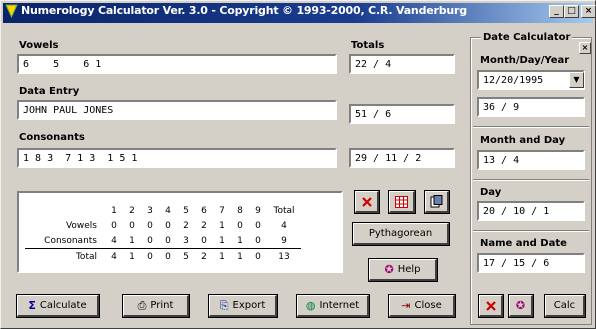  I want to click on row-label: Total, so click(65, 256).